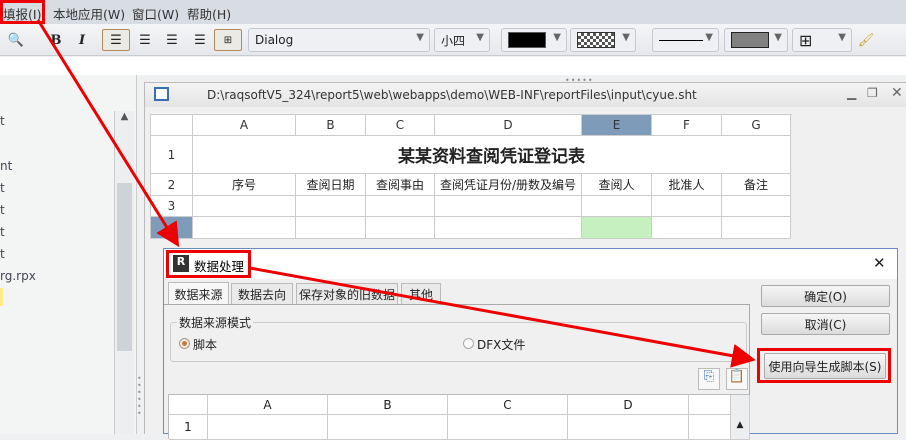  I want to click on column-header: F, so click(687, 125).